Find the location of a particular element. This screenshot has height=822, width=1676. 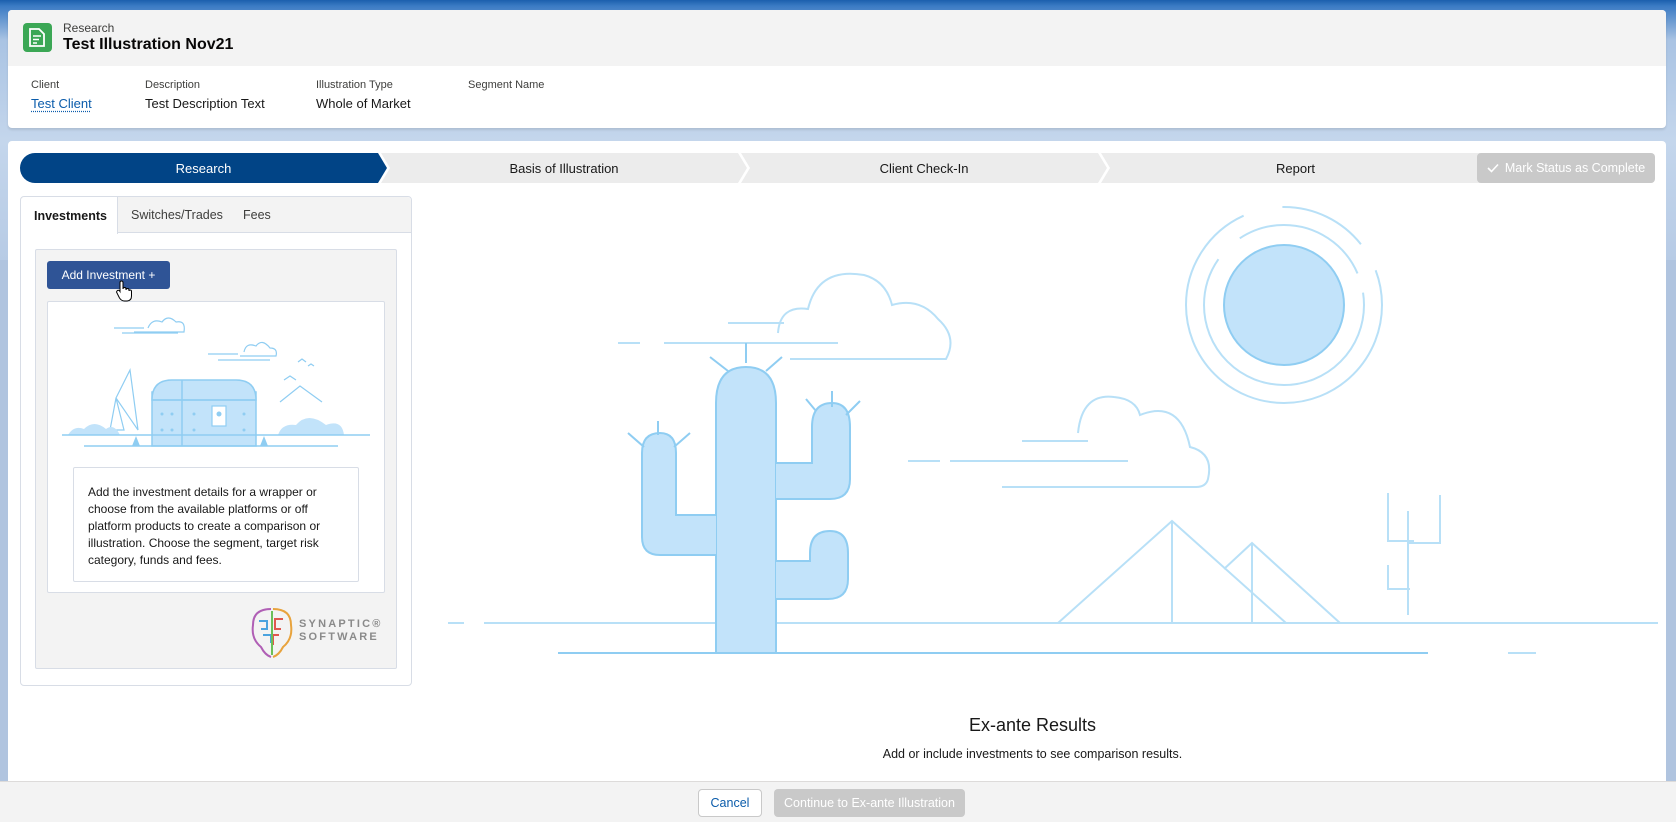

client-link: Test Client is located at coordinates (61, 103).